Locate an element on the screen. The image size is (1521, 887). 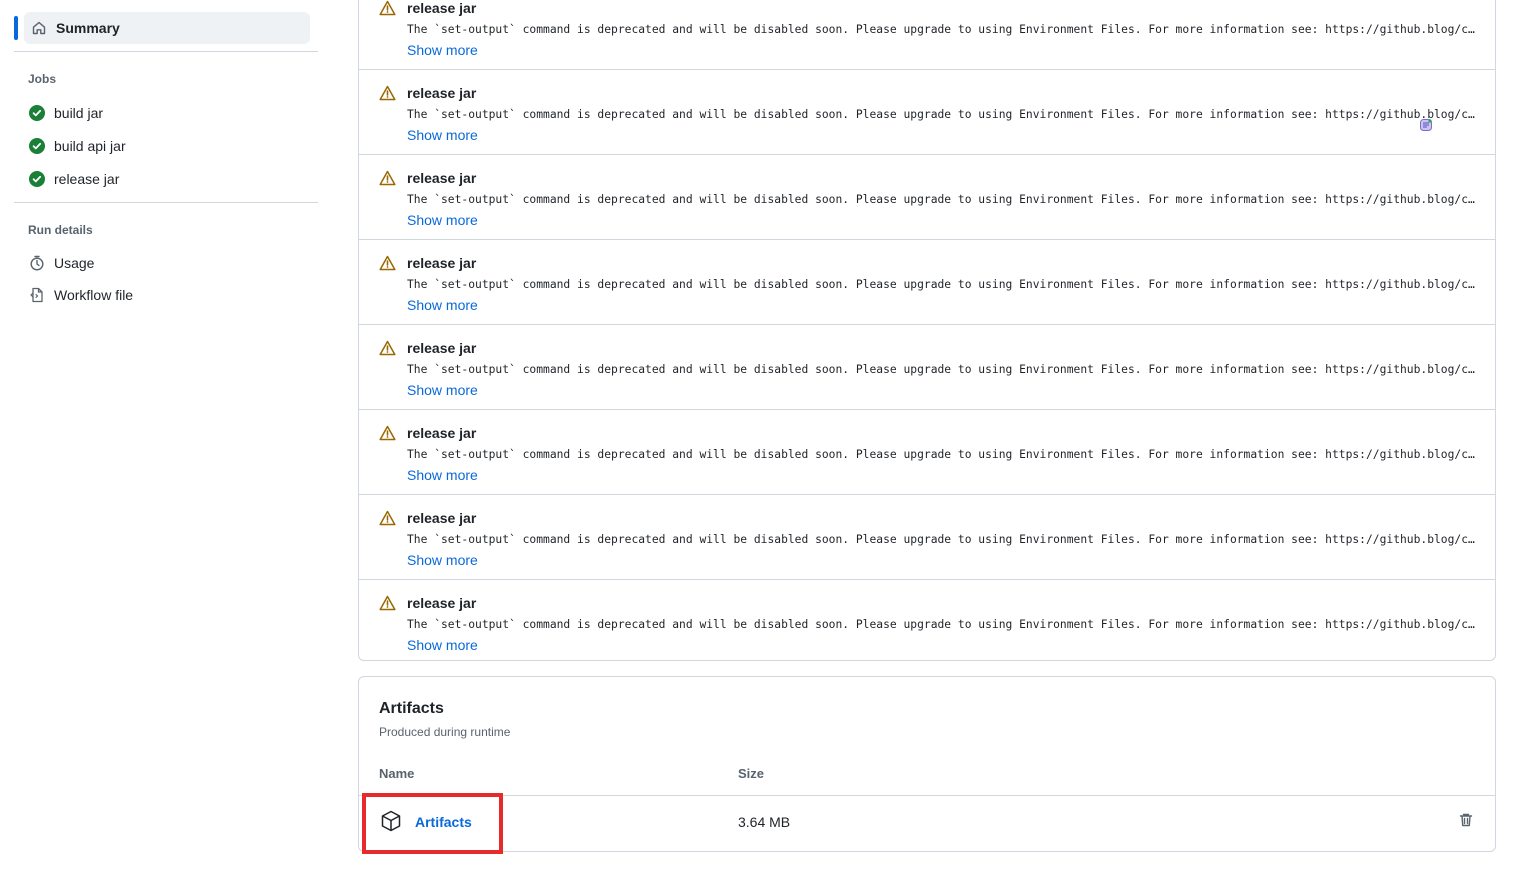
column-header-size: Size is located at coordinates (751, 773).